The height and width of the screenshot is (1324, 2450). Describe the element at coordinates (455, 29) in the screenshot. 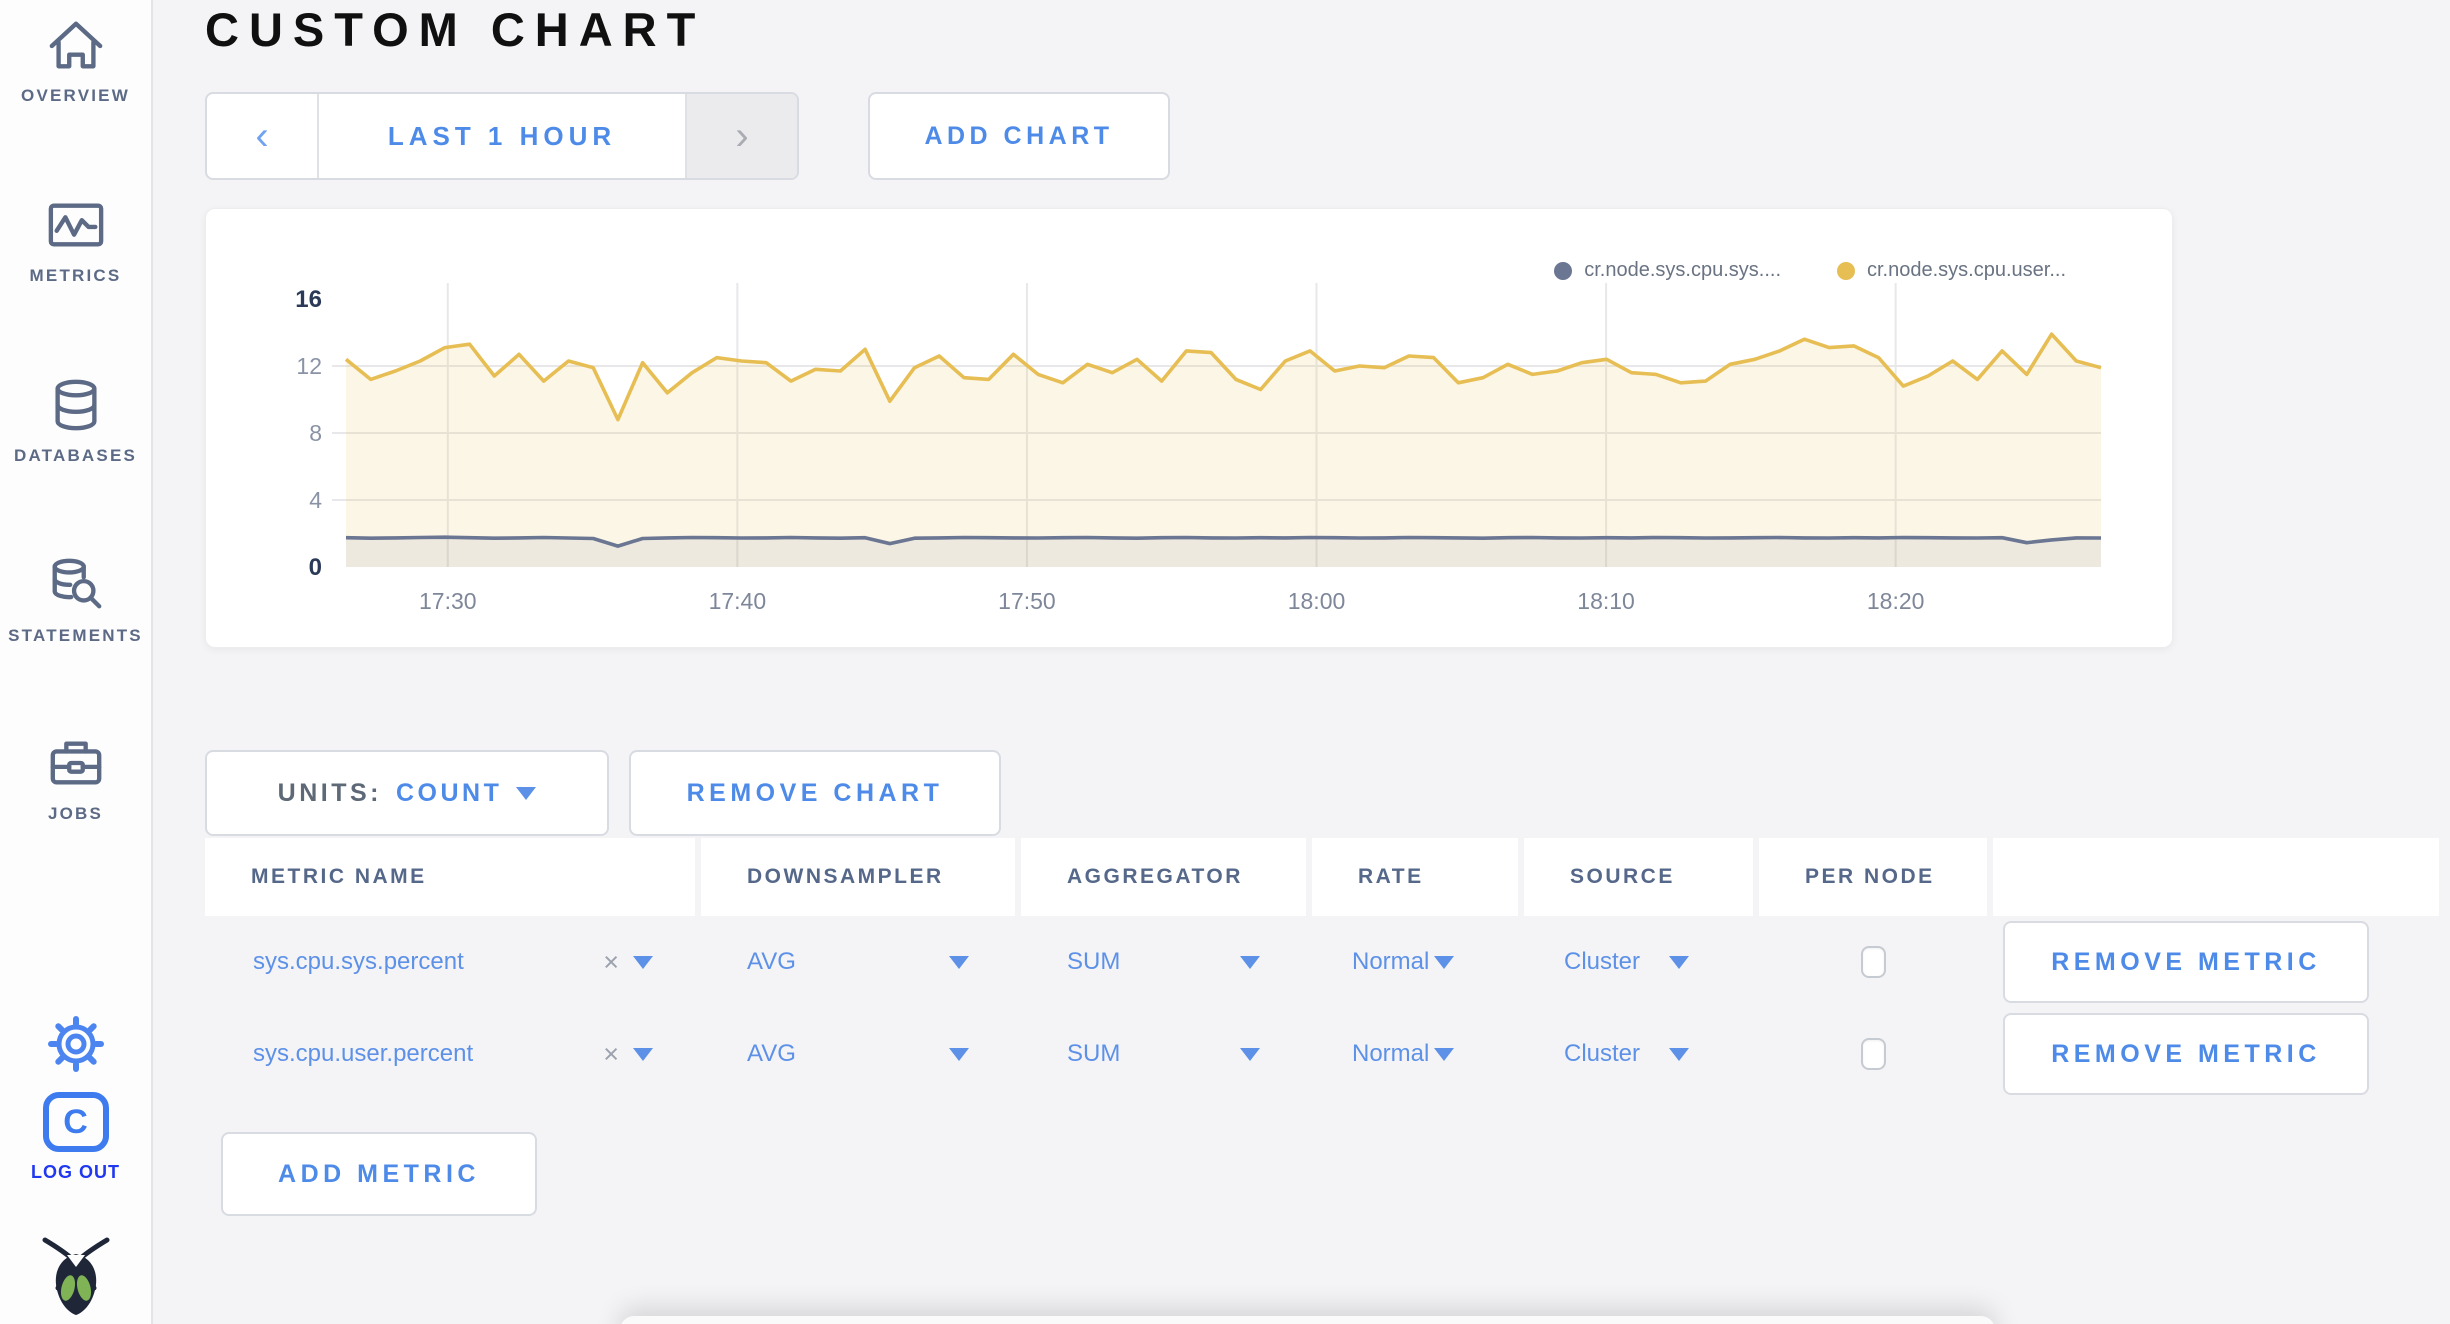

I see `page-title: CUSTOM CHART` at that location.